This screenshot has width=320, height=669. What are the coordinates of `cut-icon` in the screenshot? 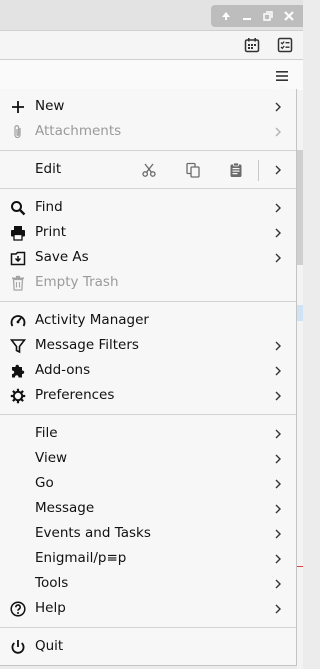 It's located at (149, 170).